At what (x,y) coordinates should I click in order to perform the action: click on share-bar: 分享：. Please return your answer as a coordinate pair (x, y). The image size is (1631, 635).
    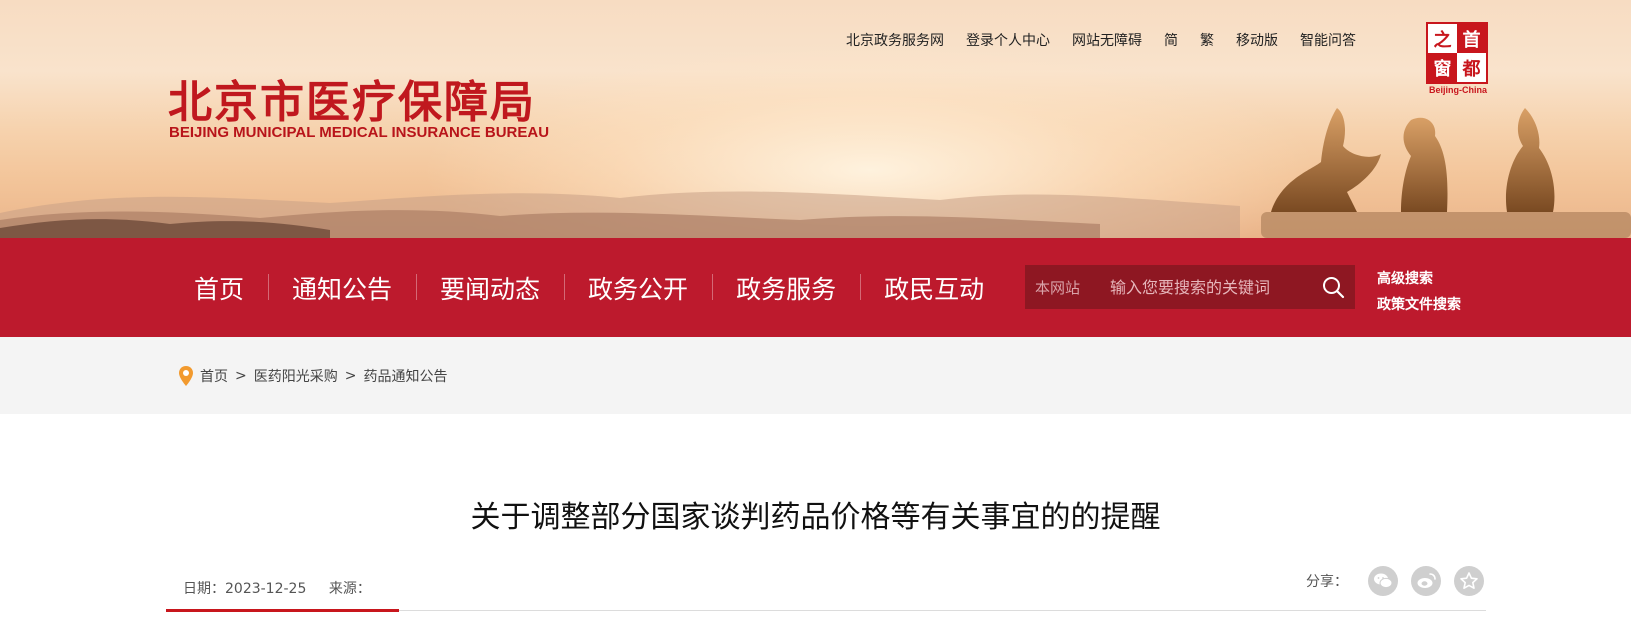
    Looking at the image, I should click on (1401, 581).